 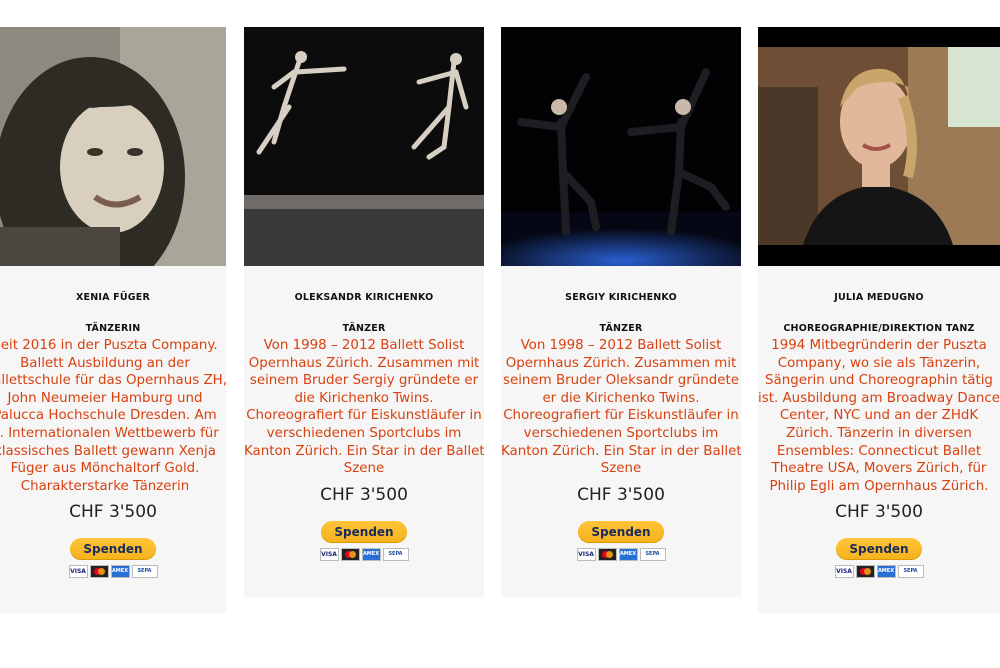 What do you see at coordinates (879, 486) in the screenshot?
I see `bio-line: Philip Egli am Opernhaus Zürich.` at bounding box center [879, 486].